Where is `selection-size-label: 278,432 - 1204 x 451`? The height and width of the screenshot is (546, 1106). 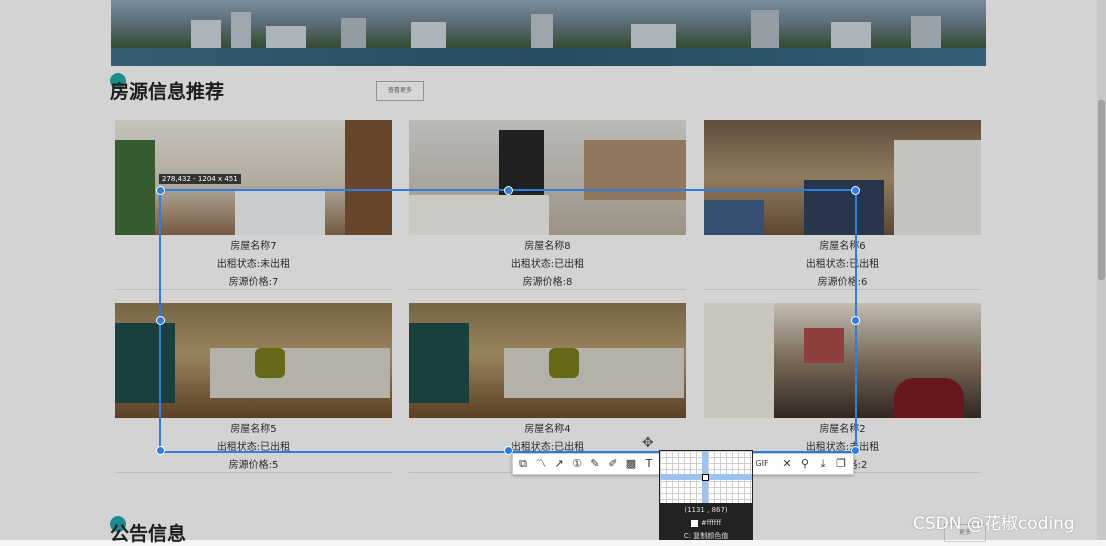 selection-size-label: 278,432 - 1204 x 451 is located at coordinates (200, 179).